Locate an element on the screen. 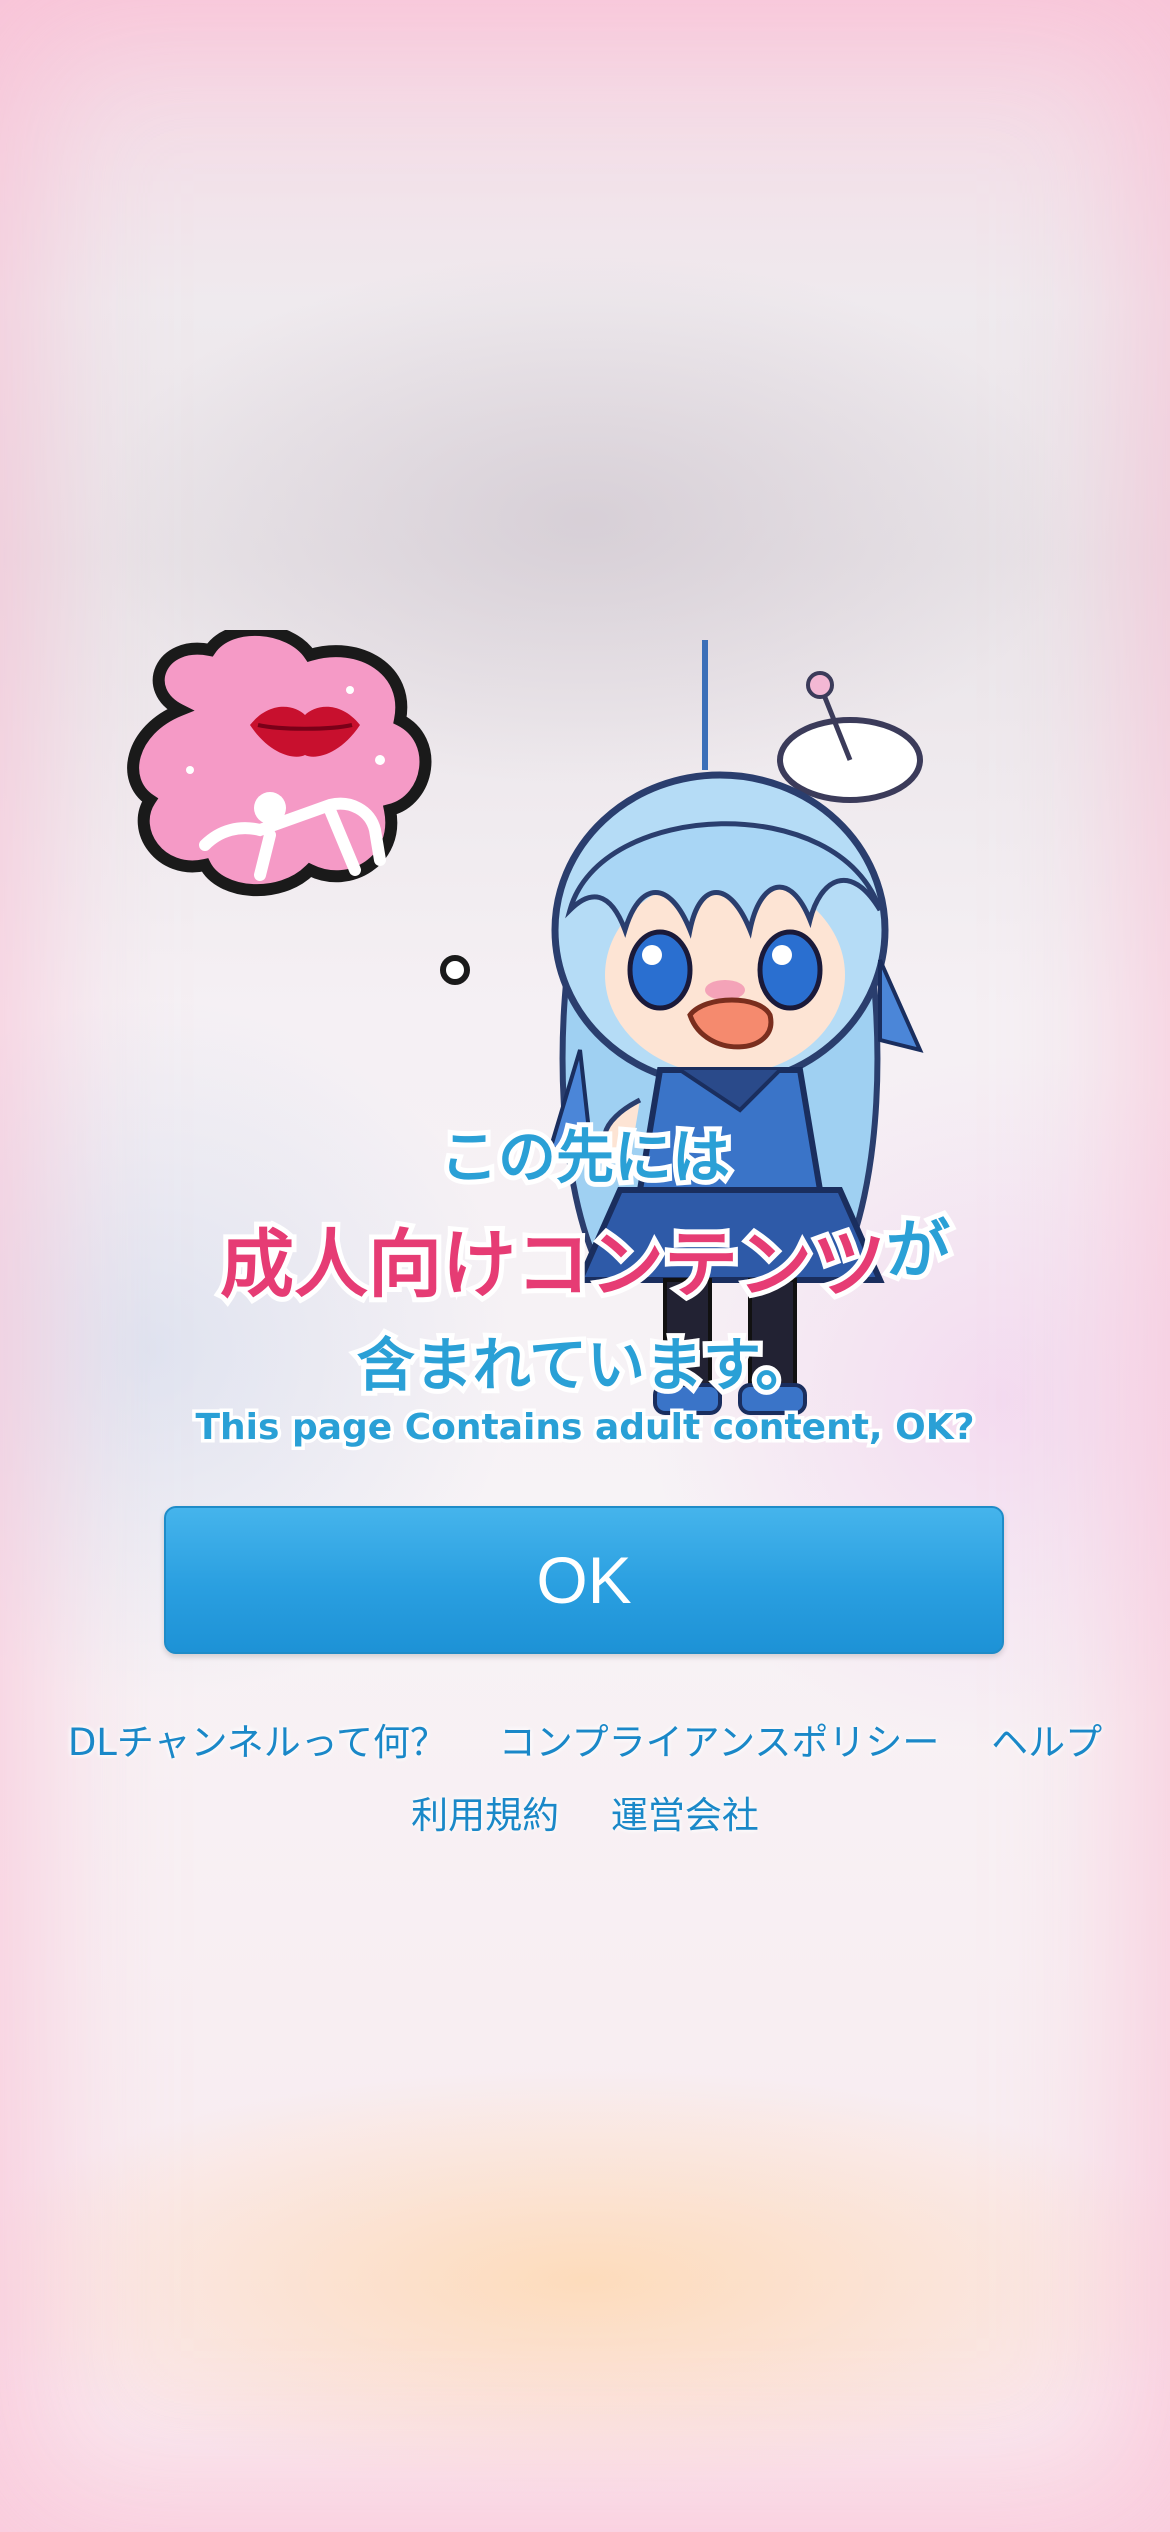 Image resolution: width=1170 pixels, height=2532 pixels. link-company: 運営会社 is located at coordinates (685, 1815).